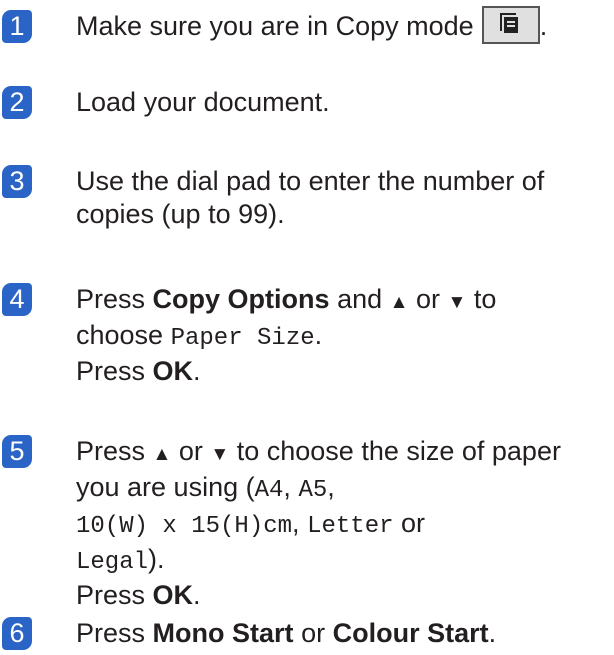  I want to click on word: choose, so click(120, 335).